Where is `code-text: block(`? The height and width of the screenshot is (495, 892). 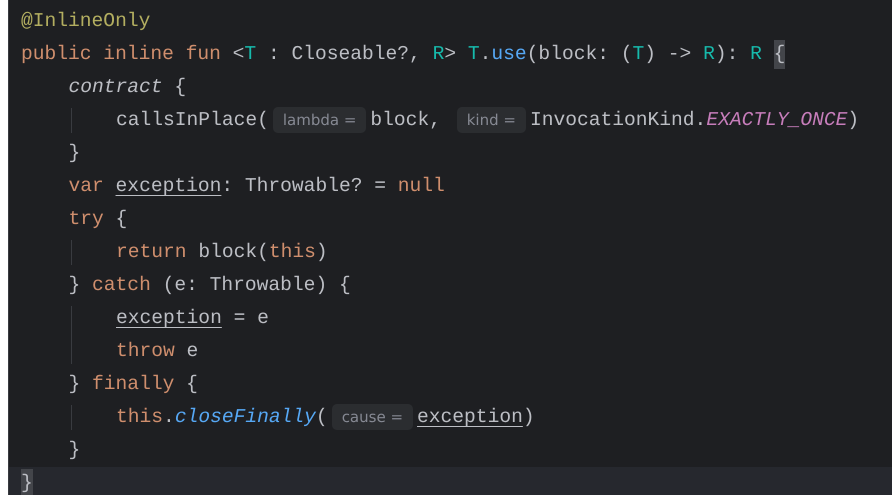 code-text: block( is located at coordinates (233, 252).